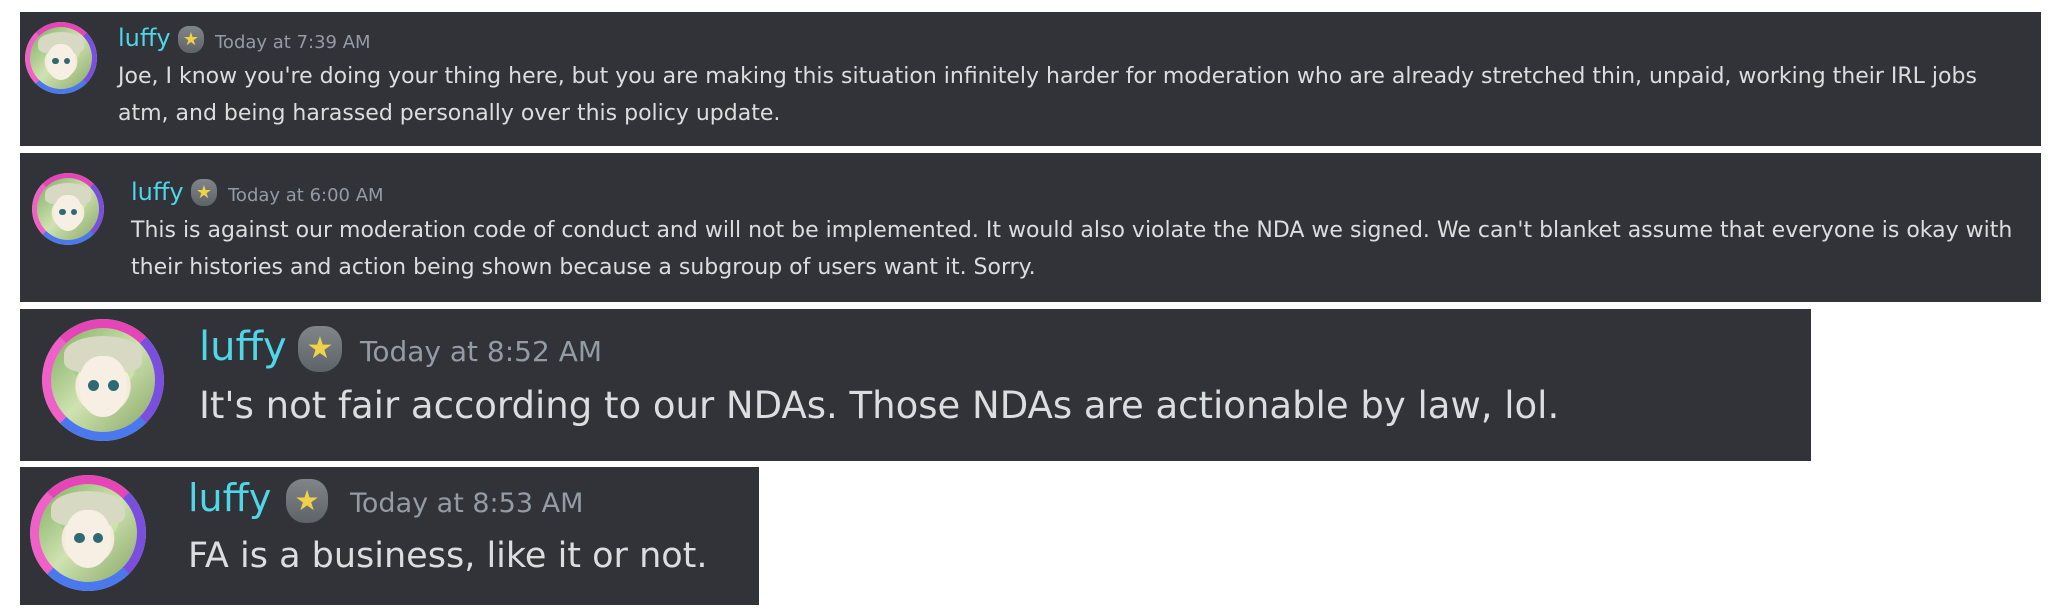 The height and width of the screenshot is (609, 2048). Describe the element at coordinates (293, 42) in the screenshot. I see `timestamp: Today at 7:39 AM` at that location.